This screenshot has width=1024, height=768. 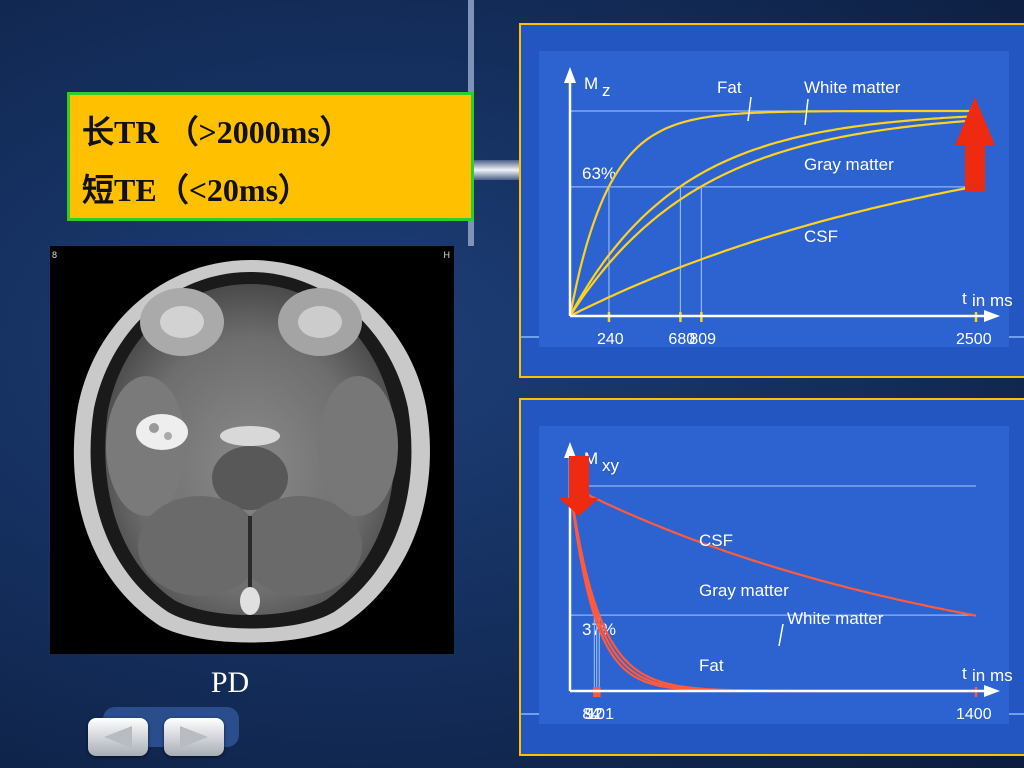 What do you see at coordinates (599, 173) in the screenshot?
I see `threshold-label: 63%` at bounding box center [599, 173].